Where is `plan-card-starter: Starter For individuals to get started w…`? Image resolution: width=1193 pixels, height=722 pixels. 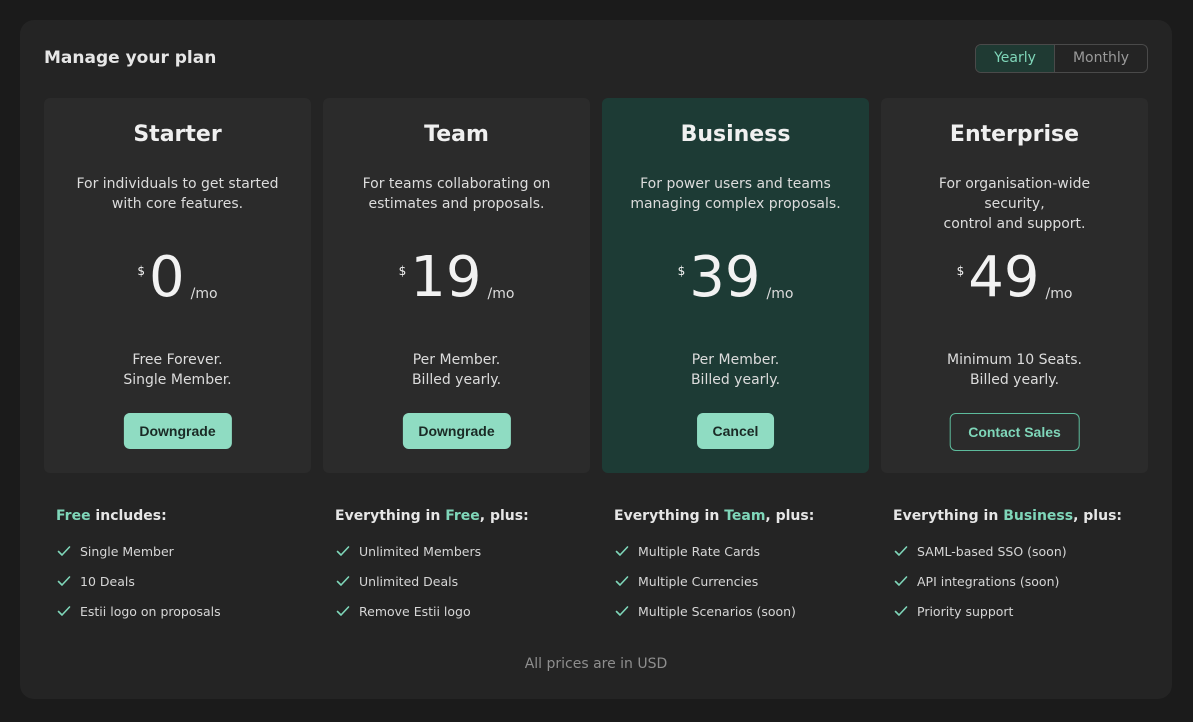 plan-card-starter: Starter For individuals to get started w… is located at coordinates (177, 285).